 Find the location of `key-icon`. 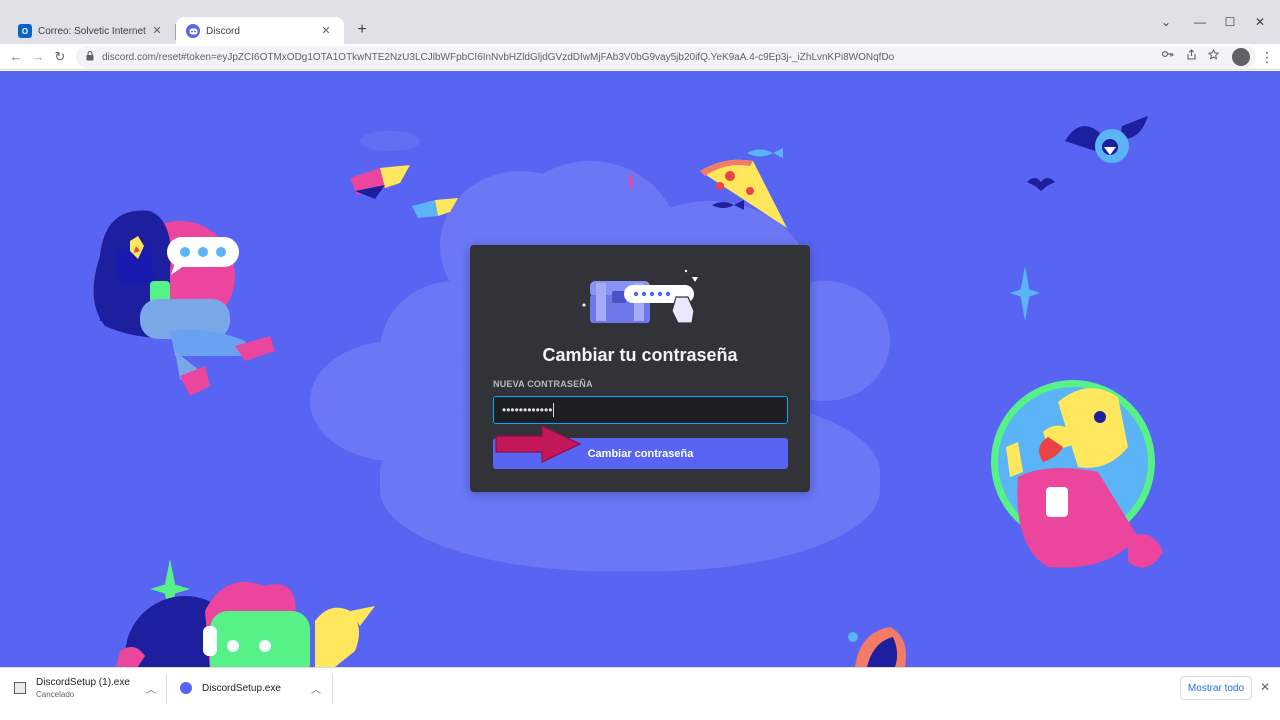

key-icon is located at coordinates (1167, 55).